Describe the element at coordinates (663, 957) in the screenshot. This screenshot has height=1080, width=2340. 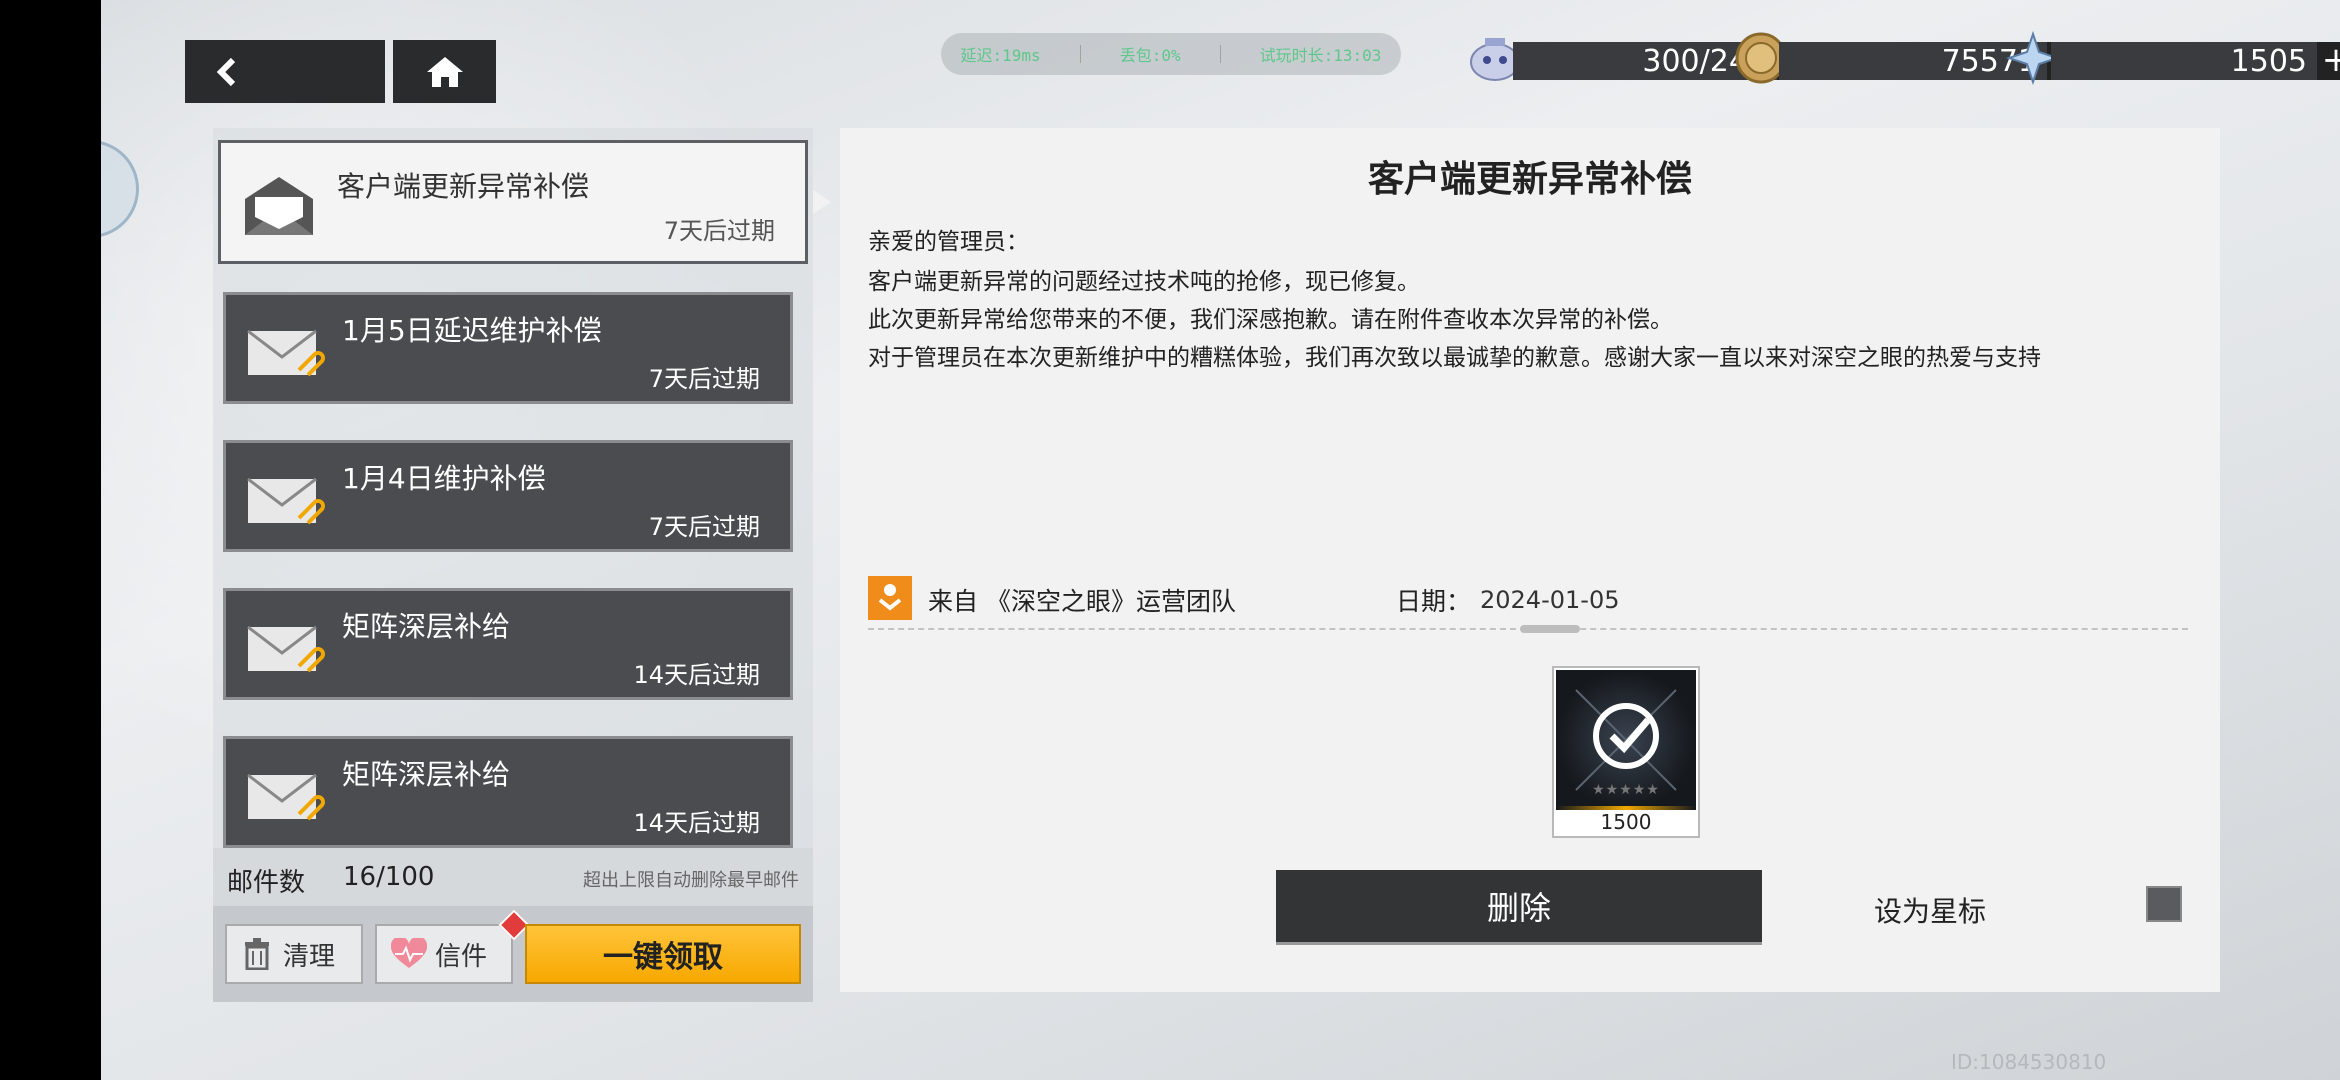
I see `claim-all-label: 一键领取` at that location.